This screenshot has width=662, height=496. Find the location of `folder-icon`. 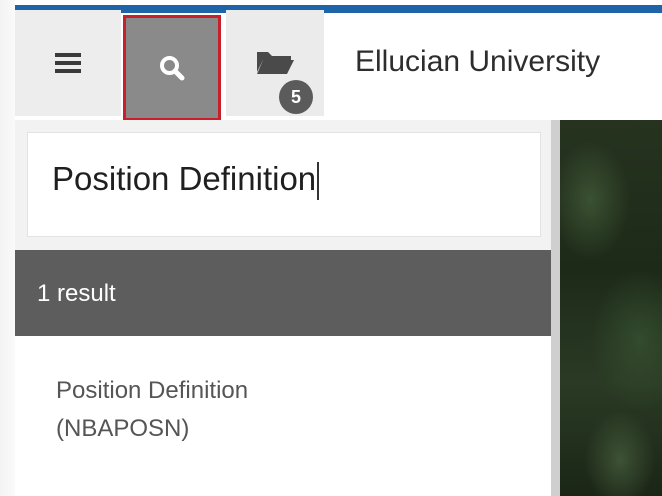

folder-icon is located at coordinates (275, 63).